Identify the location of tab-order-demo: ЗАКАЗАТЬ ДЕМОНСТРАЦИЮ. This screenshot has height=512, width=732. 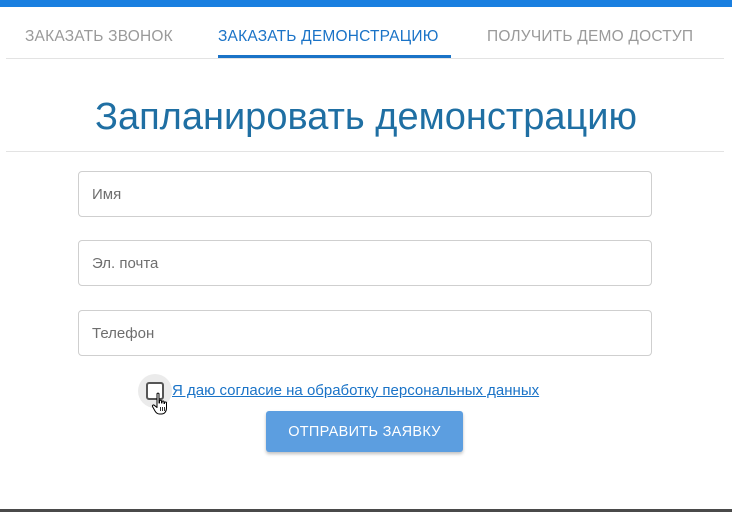
(328, 37).